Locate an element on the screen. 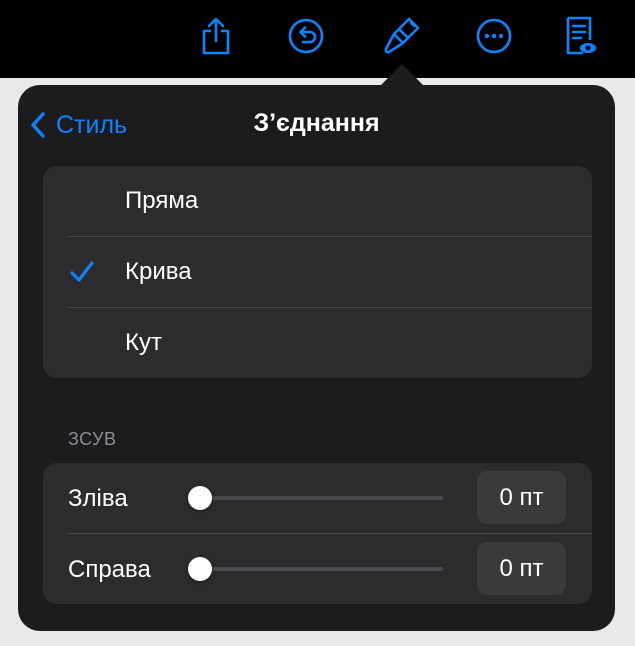 This screenshot has height=646, width=635. offset-row-left: Зліва 0 пт is located at coordinates (317, 498).